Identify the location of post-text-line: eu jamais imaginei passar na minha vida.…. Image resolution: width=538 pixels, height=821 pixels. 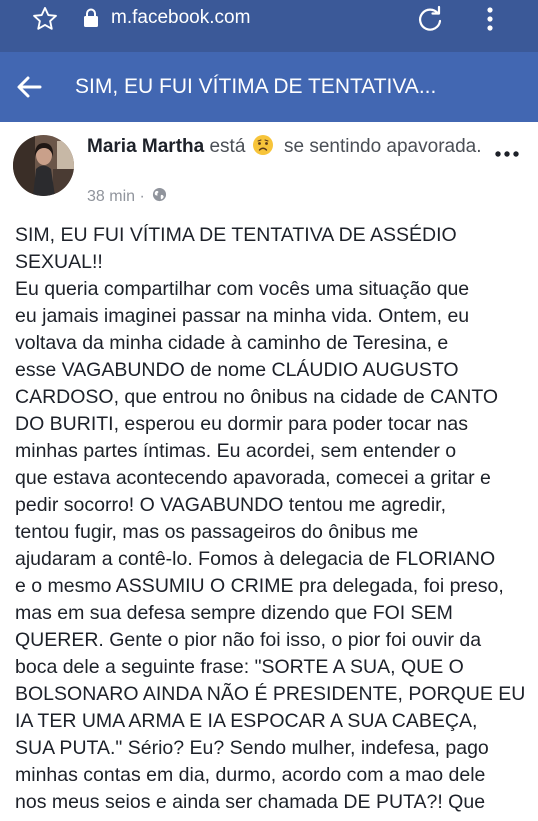
(242, 316).